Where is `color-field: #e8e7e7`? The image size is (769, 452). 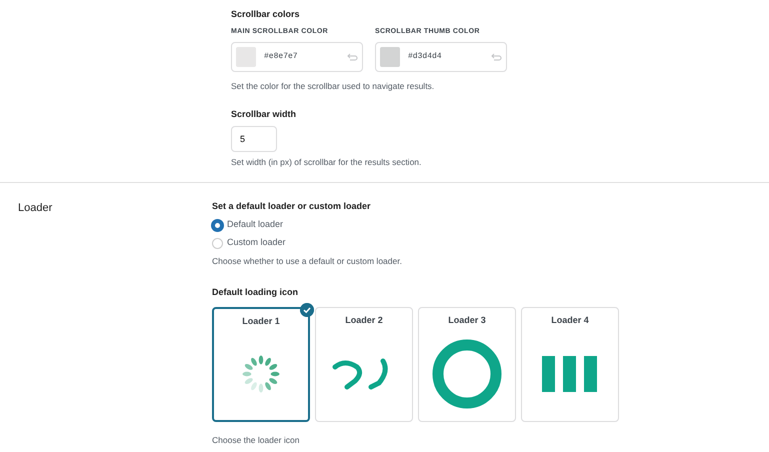
color-field: #e8e7e7 is located at coordinates (297, 57).